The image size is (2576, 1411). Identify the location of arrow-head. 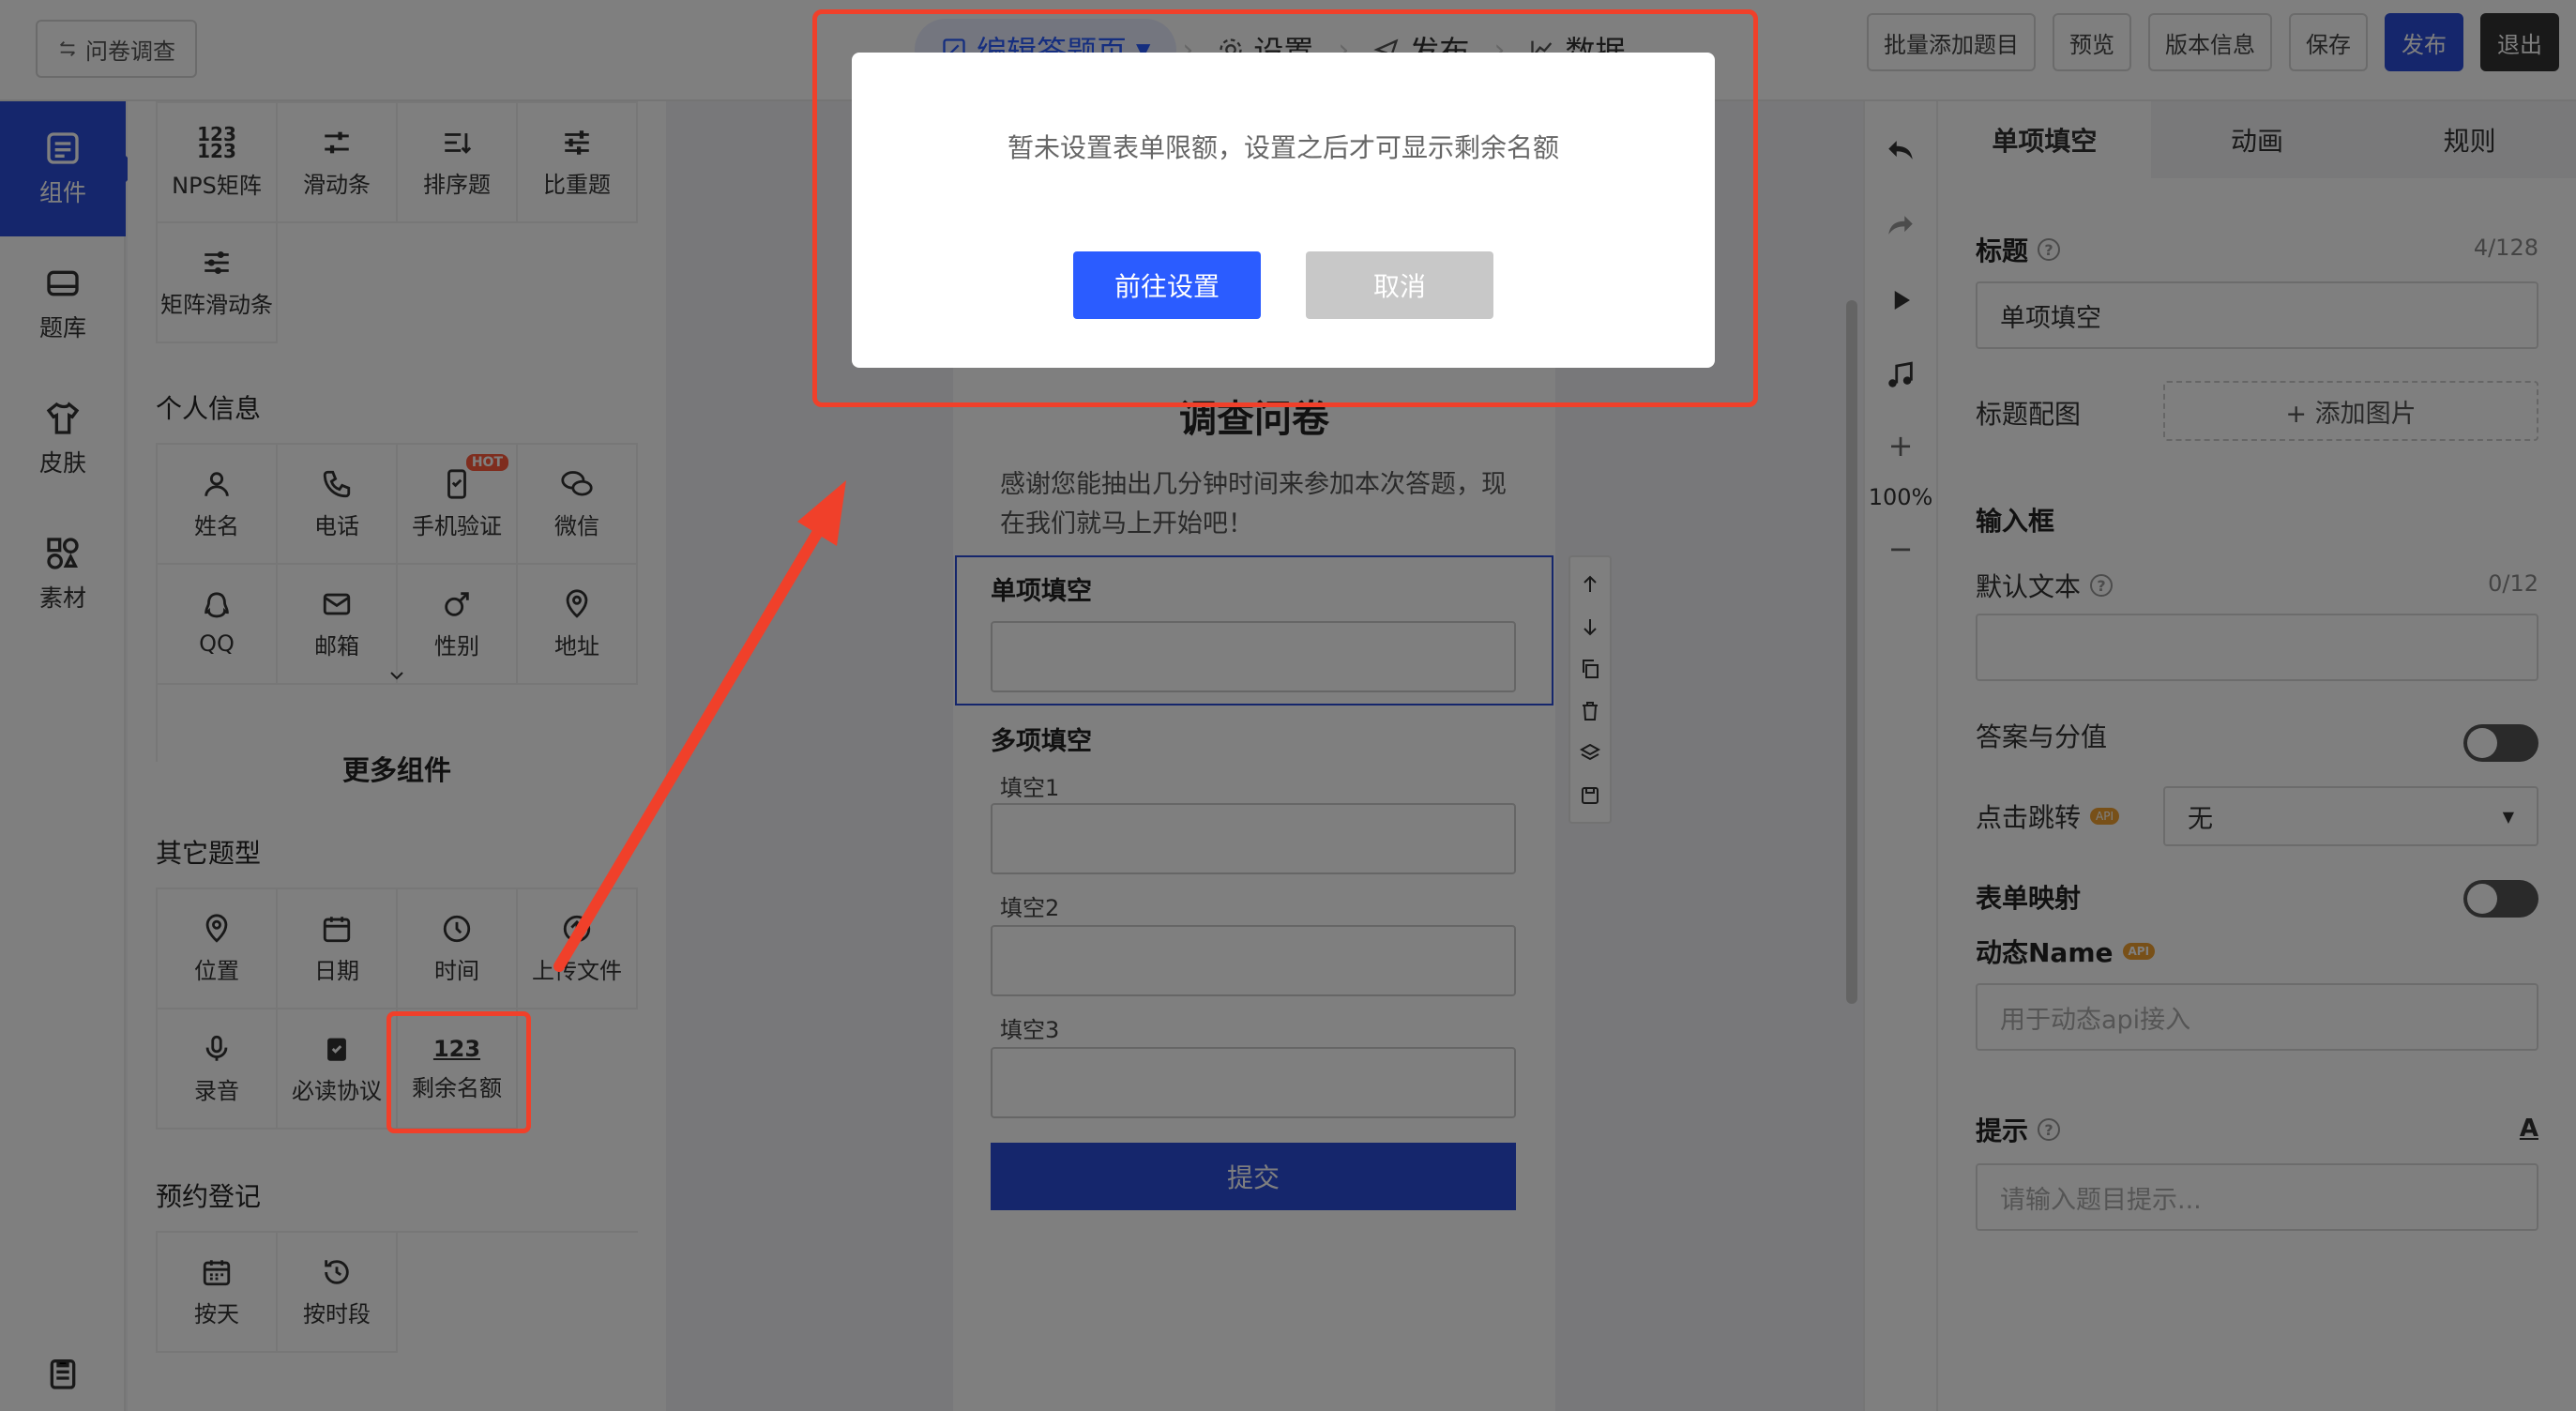
(821, 513).